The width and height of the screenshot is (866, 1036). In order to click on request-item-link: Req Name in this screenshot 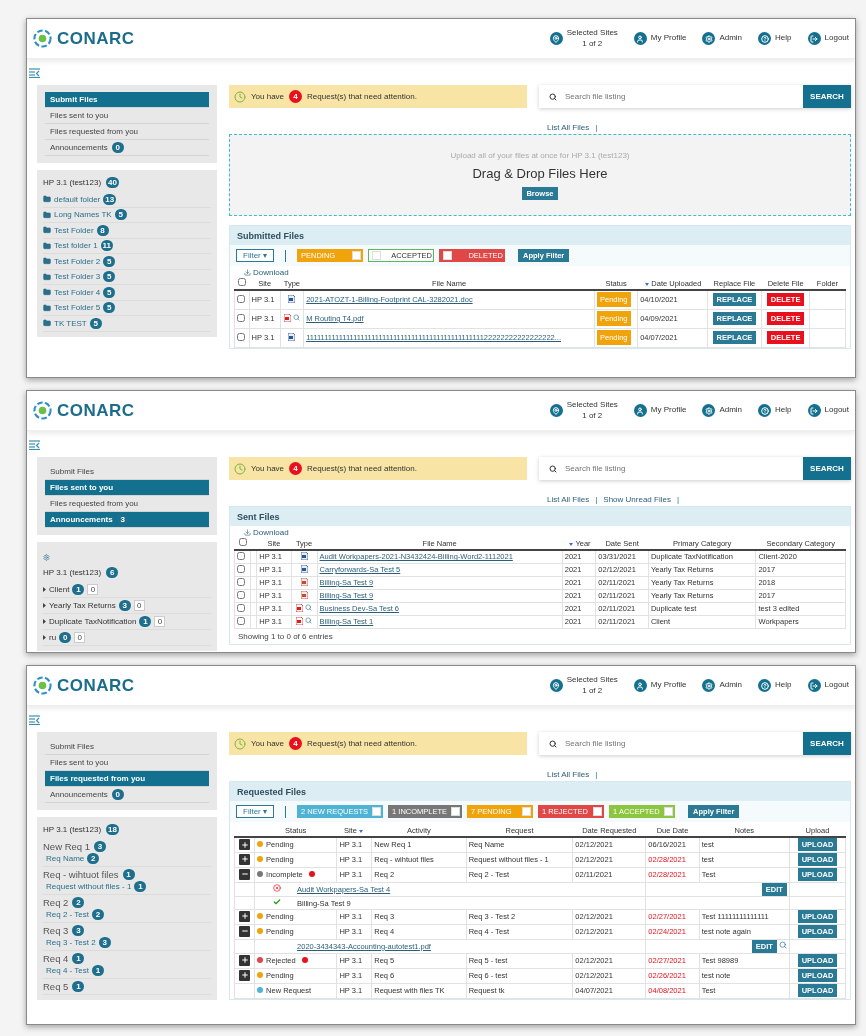, I will do `click(65, 858)`.